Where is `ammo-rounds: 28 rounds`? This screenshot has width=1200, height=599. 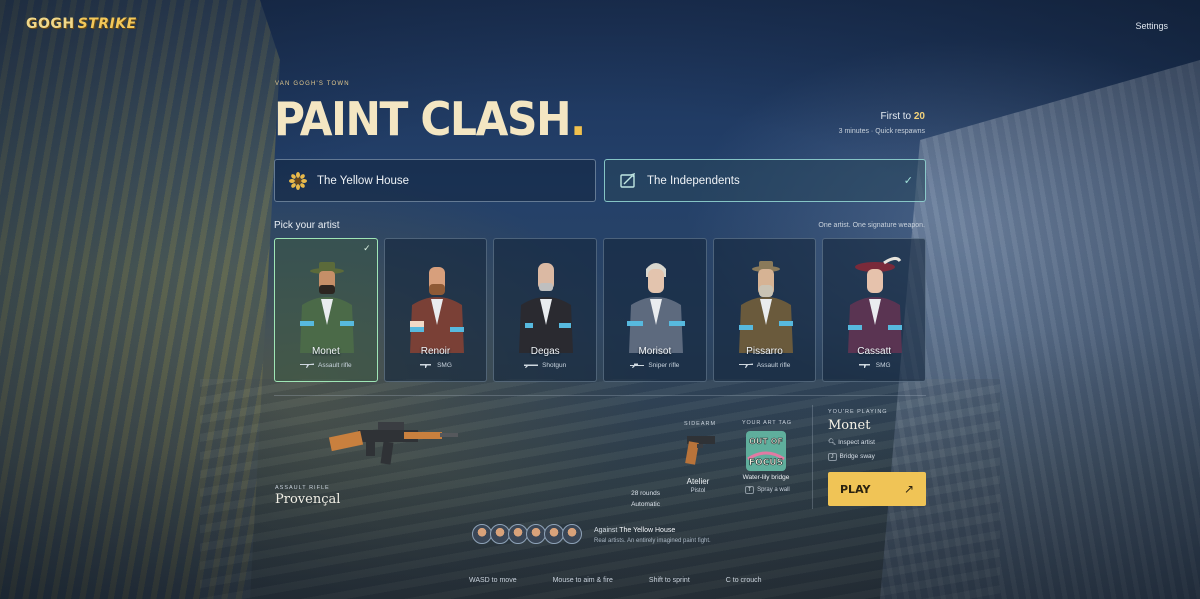
ammo-rounds: 28 rounds is located at coordinates (645, 493).